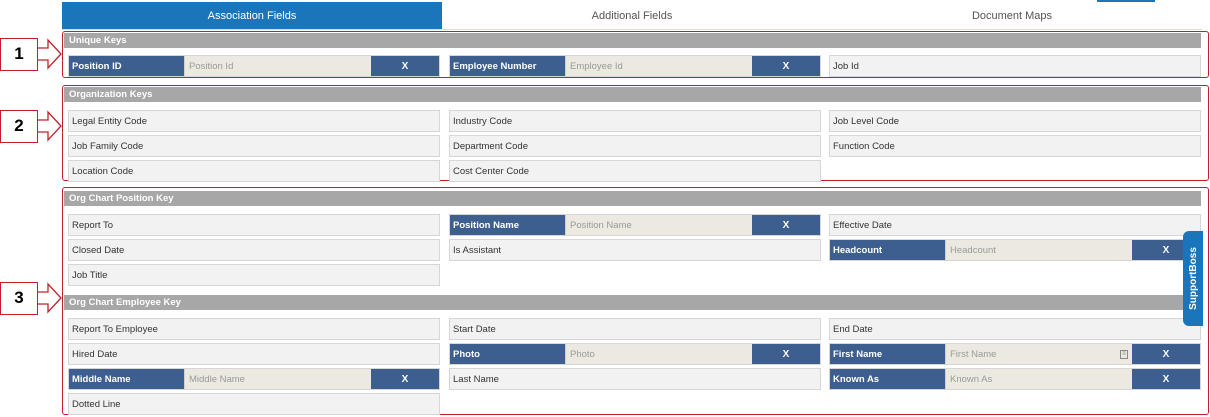 The width and height of the screenshot is (1210, 417). Describe the element at coordinates (254, 250) in the screenshot. I see `field-closed-date: Closed Date` at that location.